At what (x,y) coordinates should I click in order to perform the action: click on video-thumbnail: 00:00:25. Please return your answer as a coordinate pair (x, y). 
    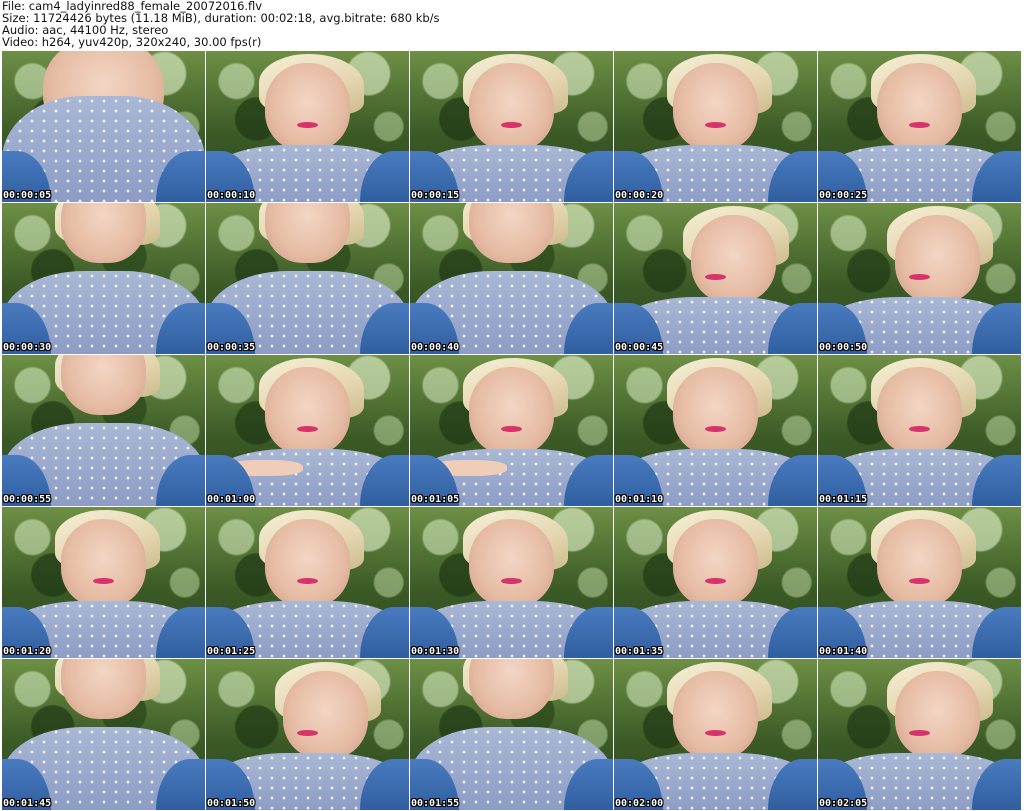
    Looking at the image, I should click on (919, 126).